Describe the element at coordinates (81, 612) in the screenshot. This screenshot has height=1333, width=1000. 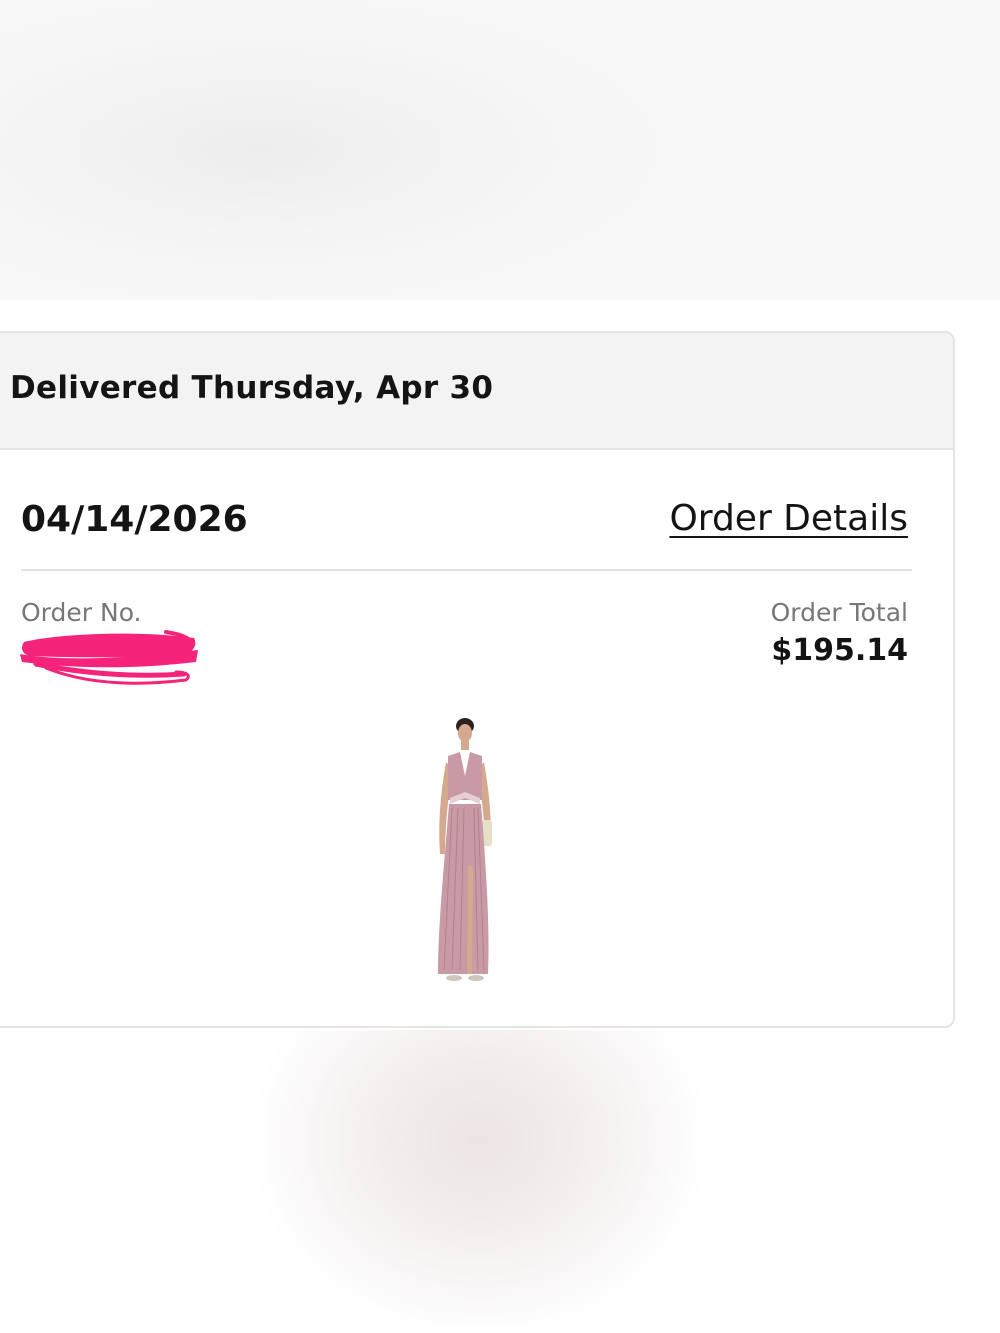
I see `order-no-label: Order No.` at that location.